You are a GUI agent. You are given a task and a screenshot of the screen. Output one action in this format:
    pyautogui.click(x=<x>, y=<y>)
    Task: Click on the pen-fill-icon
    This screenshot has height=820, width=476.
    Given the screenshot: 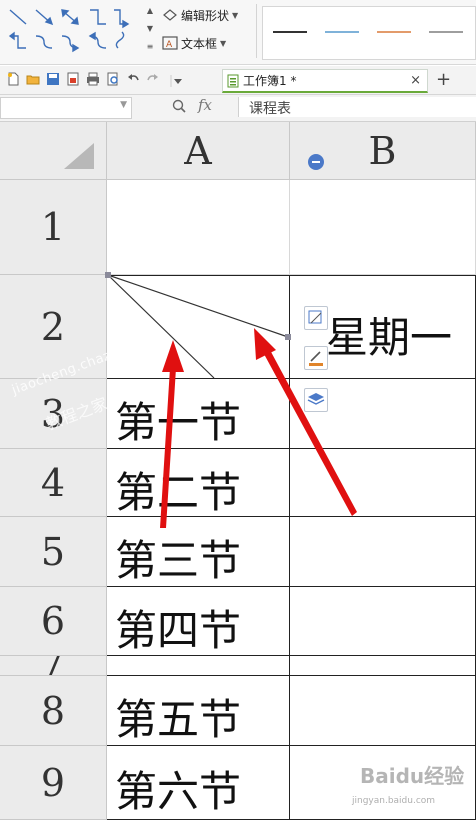 What is the action you would take?
    pyautogui.click(x=316, y=358)
    